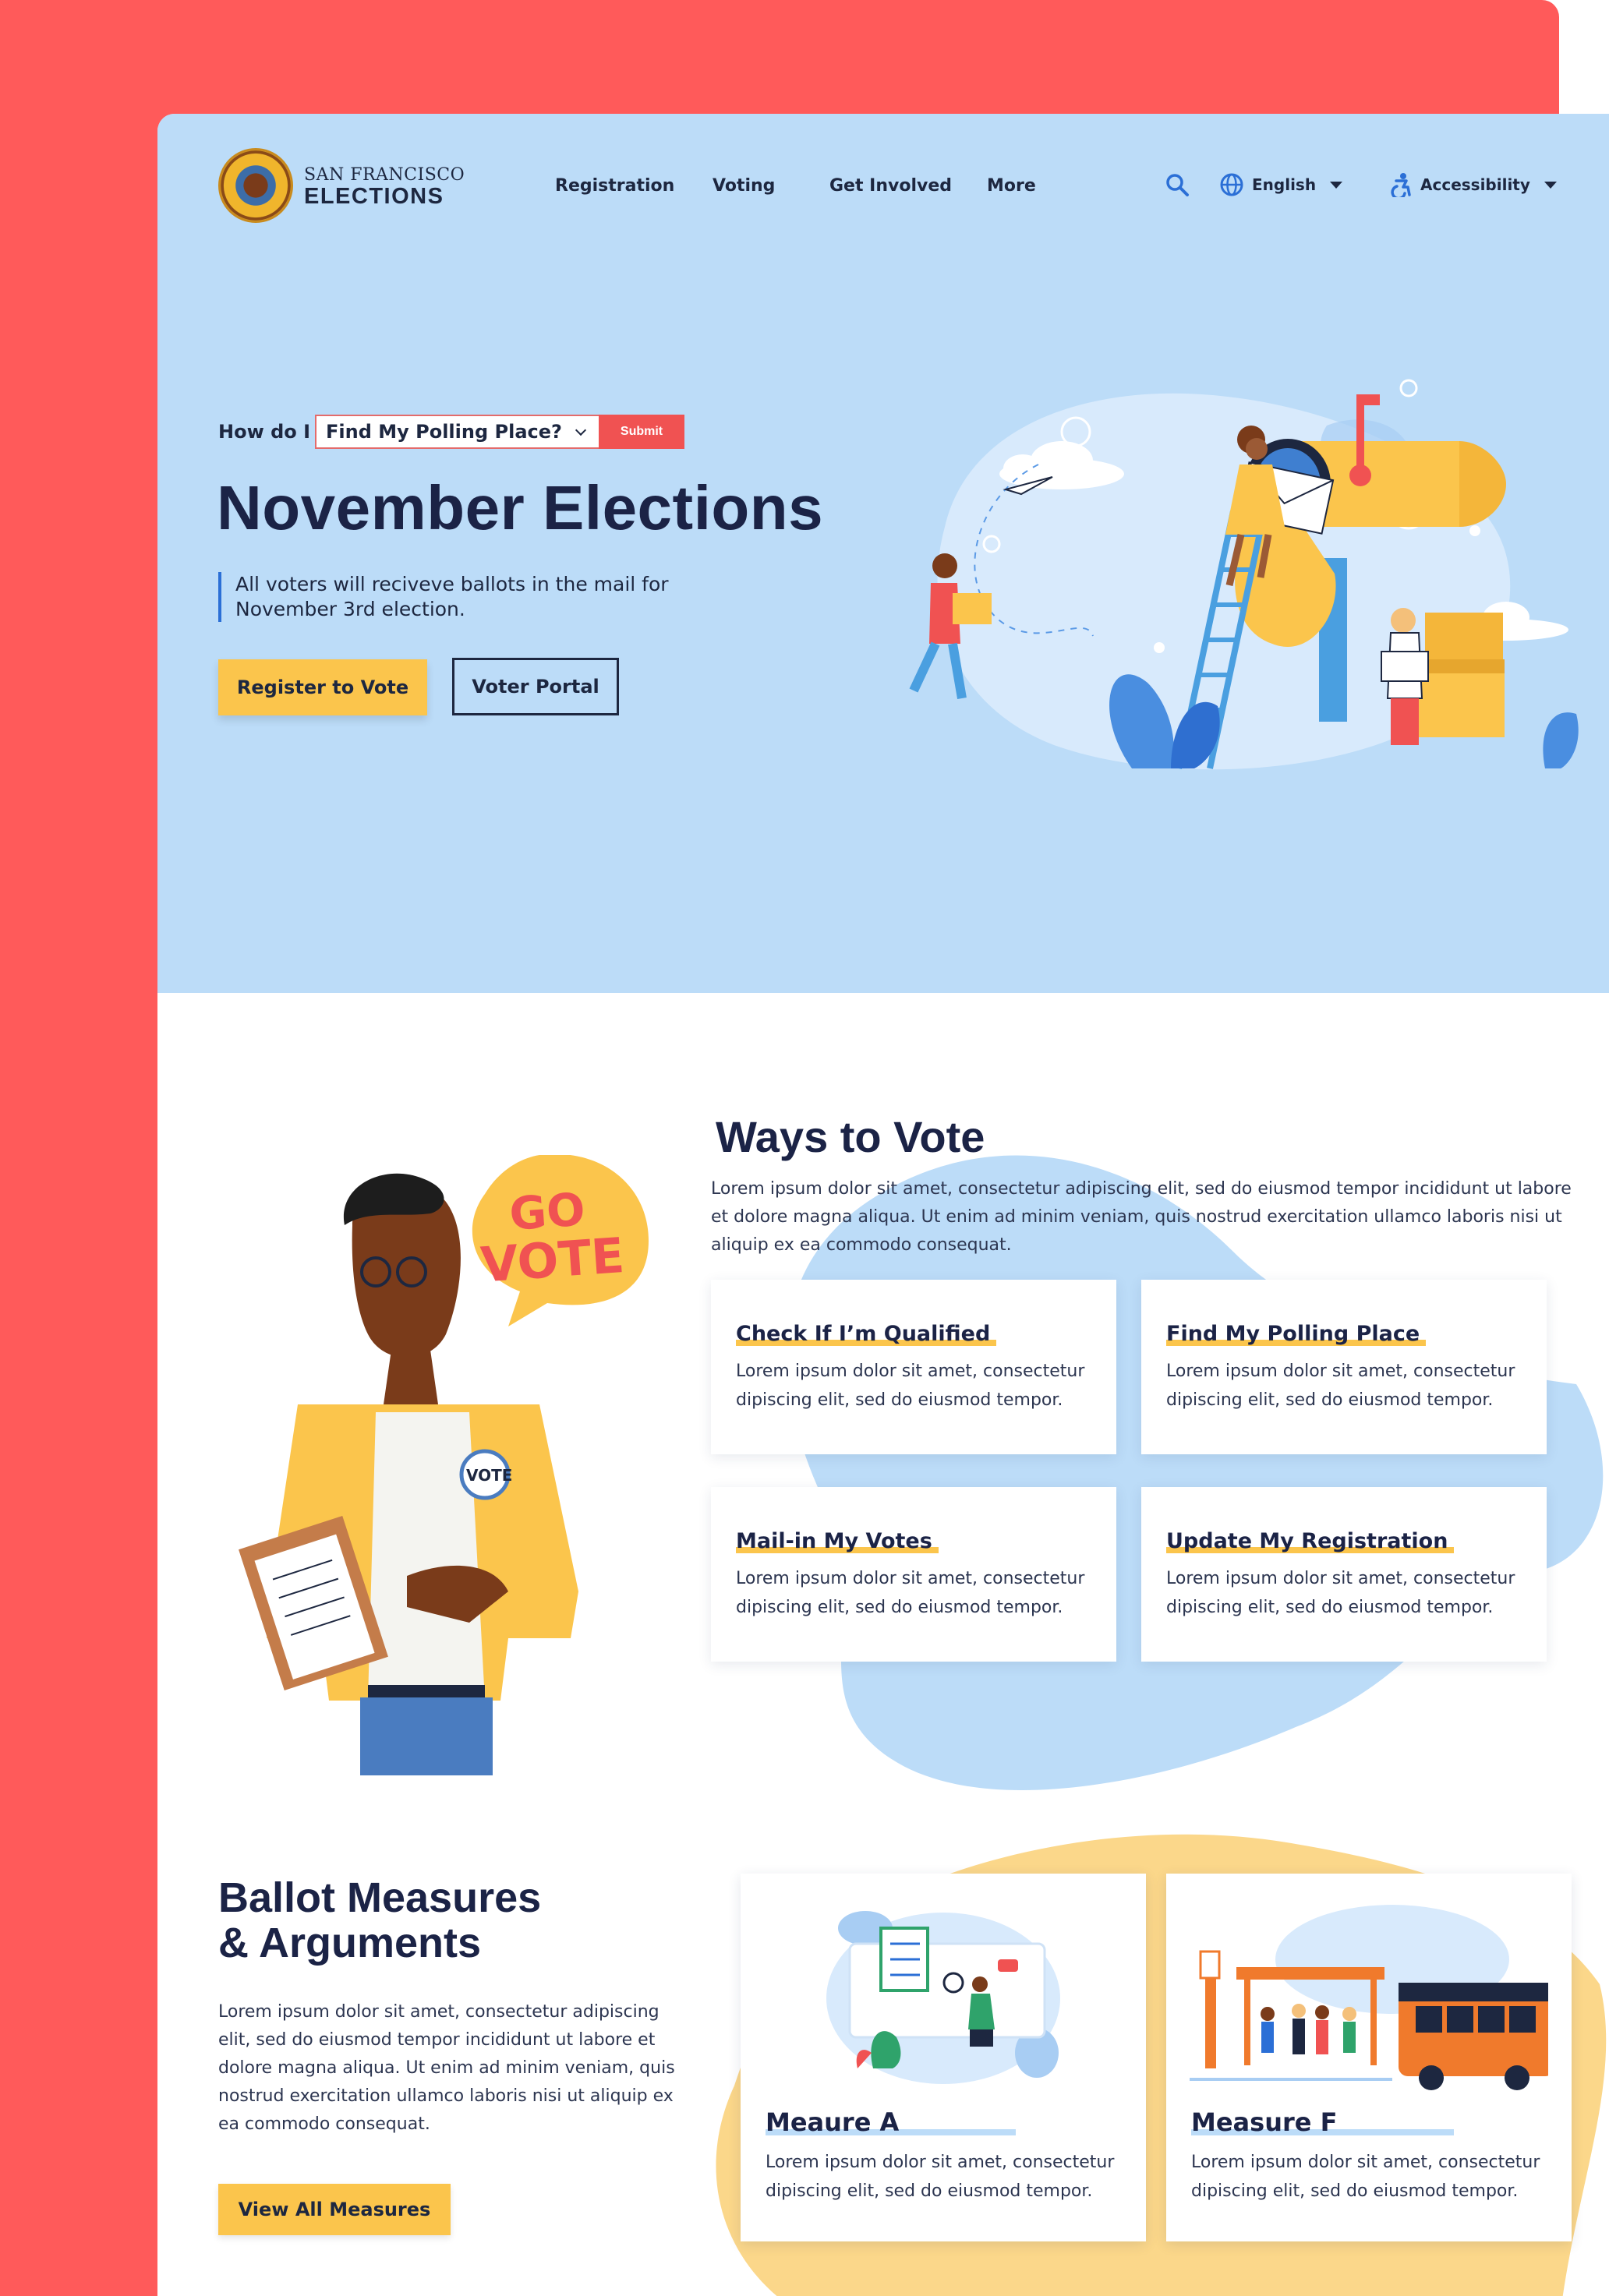 The width and height of the screenshot is (1609, 2296). What do you see at coordinates (641, 432) in the screenshot?
I see `submit-button: Submit` at bounding box center [641, 432].